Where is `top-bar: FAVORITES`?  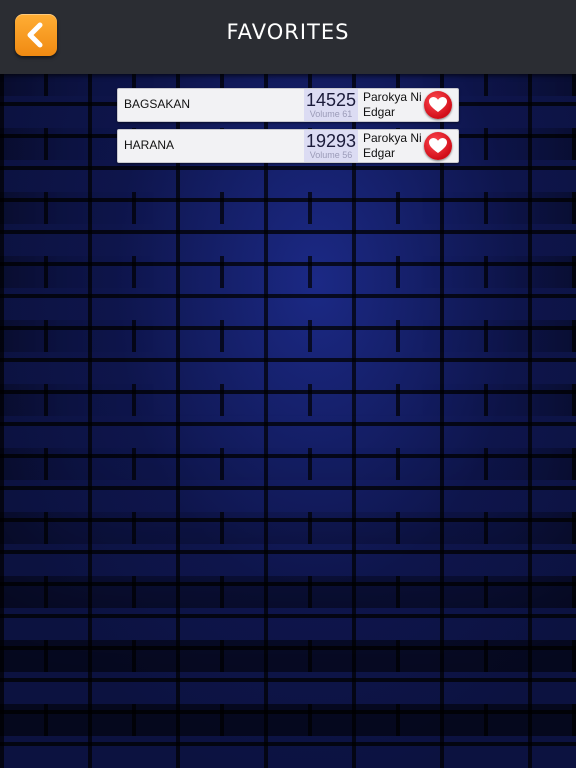
top-bar: FAVORITES is located at coordinates (288, 37).